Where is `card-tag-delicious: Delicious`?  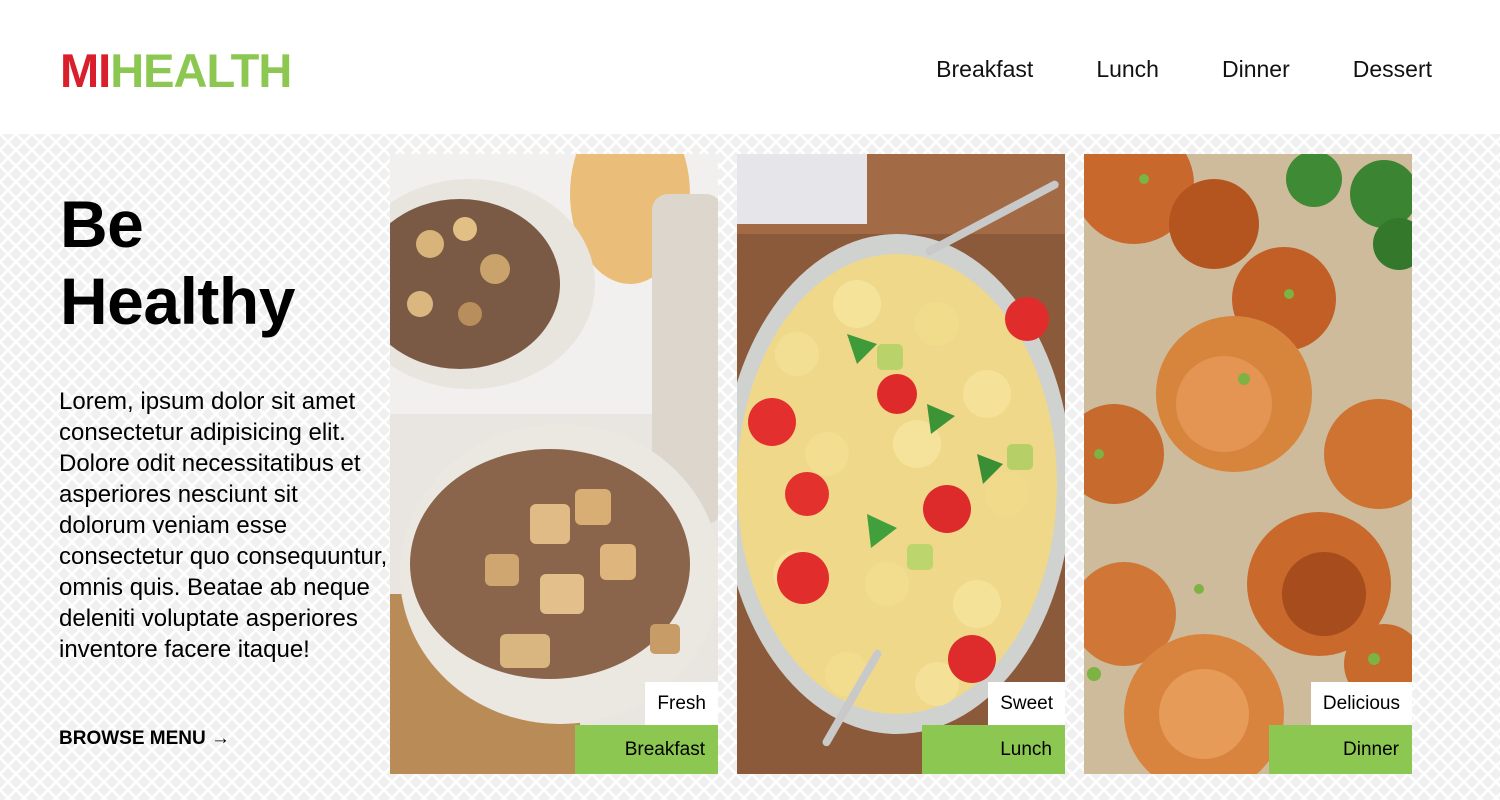 card-tag-delicious: Delicious is located at coordinates (1361, 703).